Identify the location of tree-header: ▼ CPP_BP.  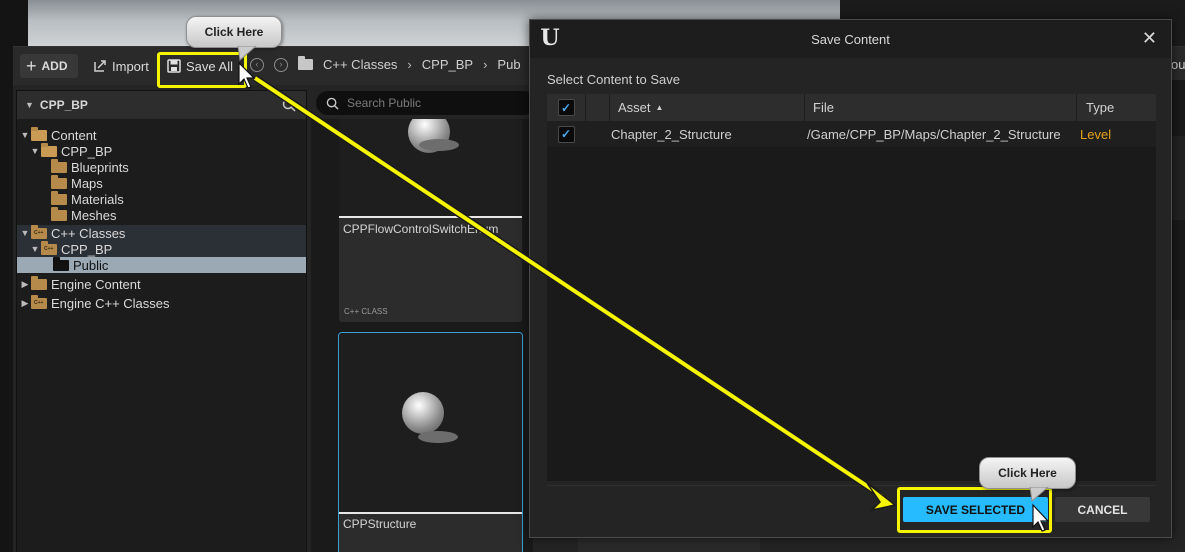
(161, 105).